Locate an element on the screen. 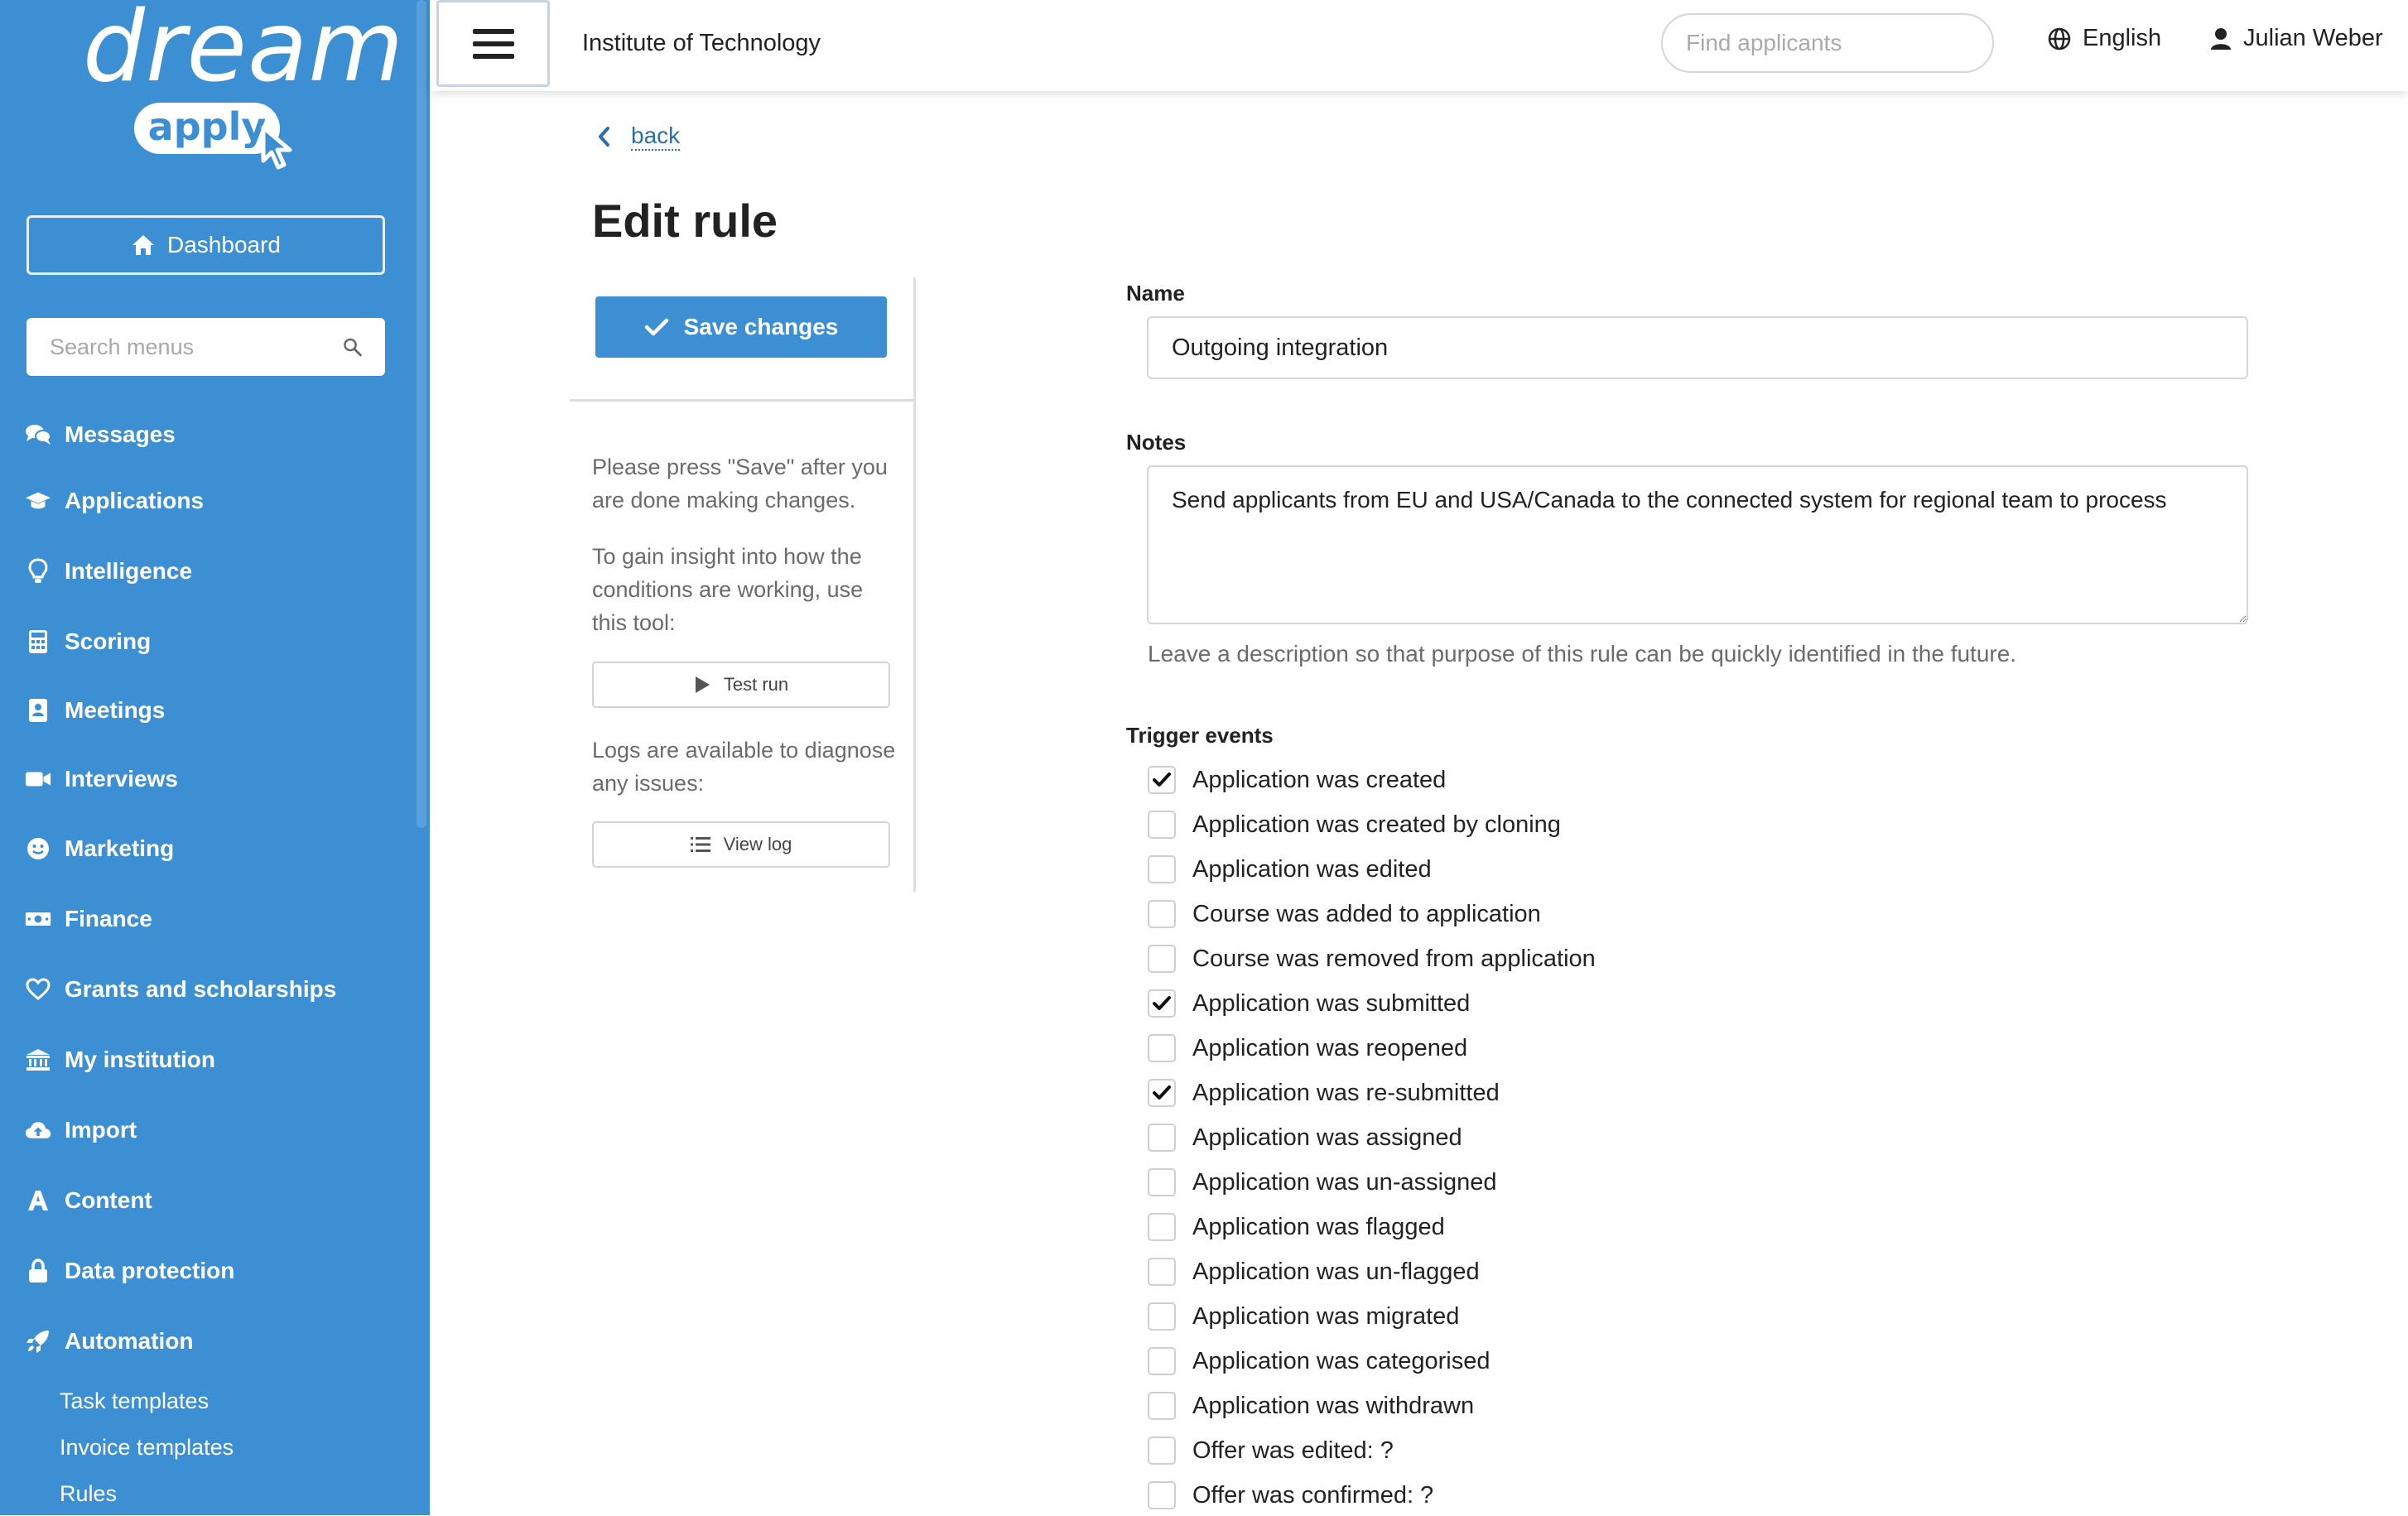 The width and height of the screenshot is (2408, 1516). calculator-icon is located at coordinates (38, 641).